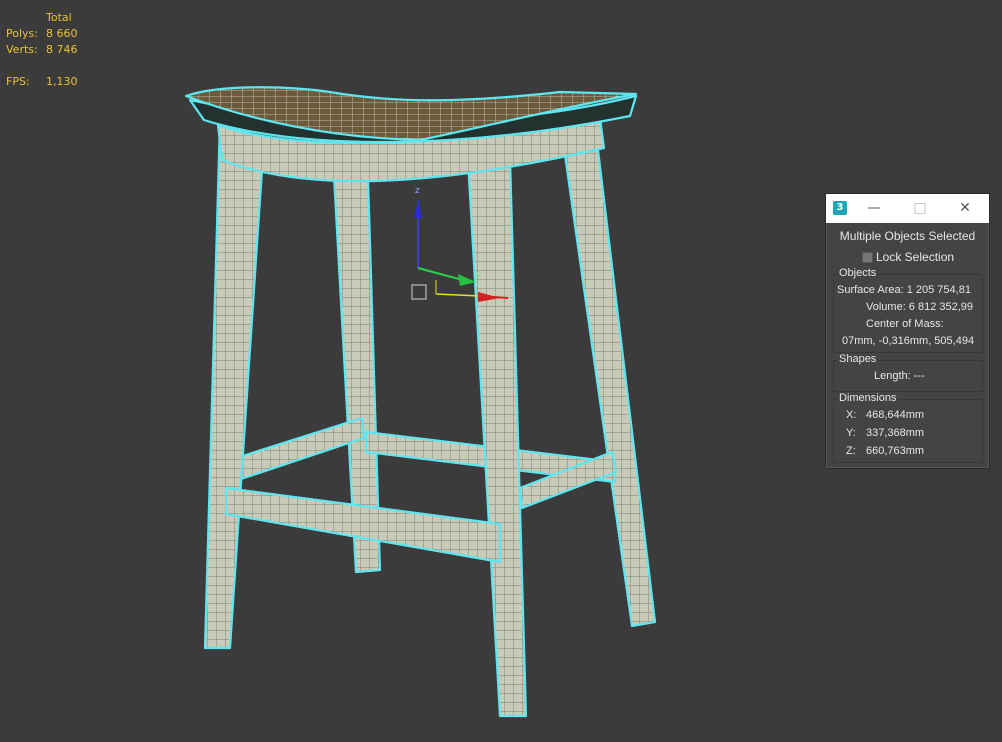  Describe the element at coordinates (868, 398) in the screenshot. I see `dimensions-group-title: Dimensions` at that location.